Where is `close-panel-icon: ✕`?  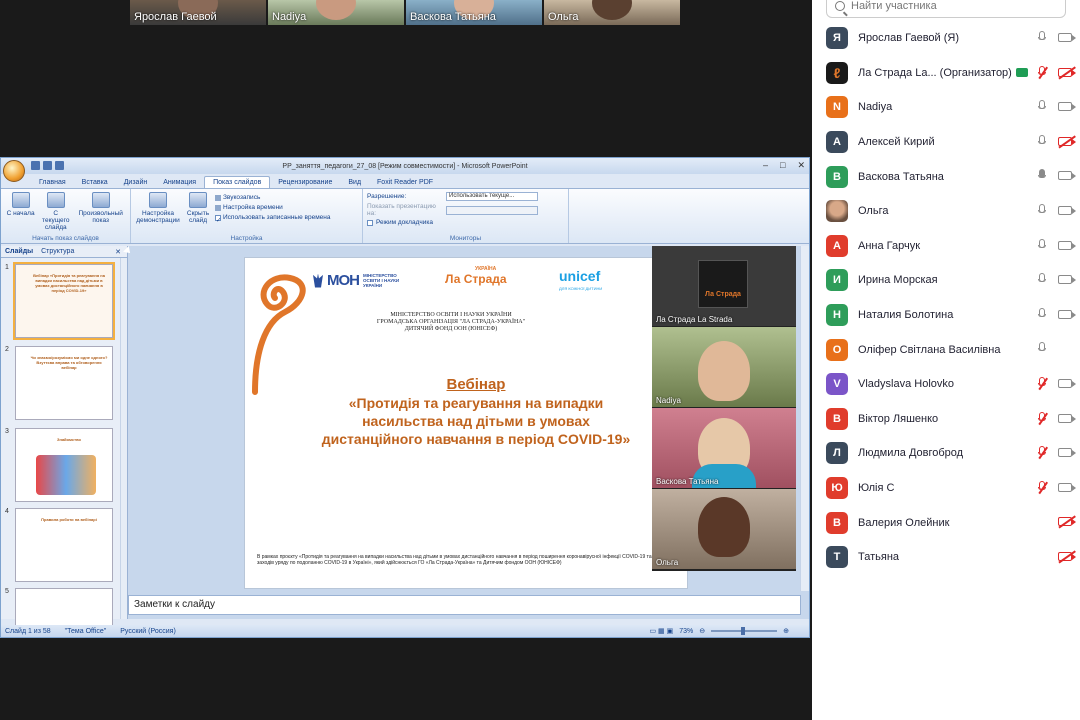
close-panel-icon: ✕ is located at coordinates (118, 252).